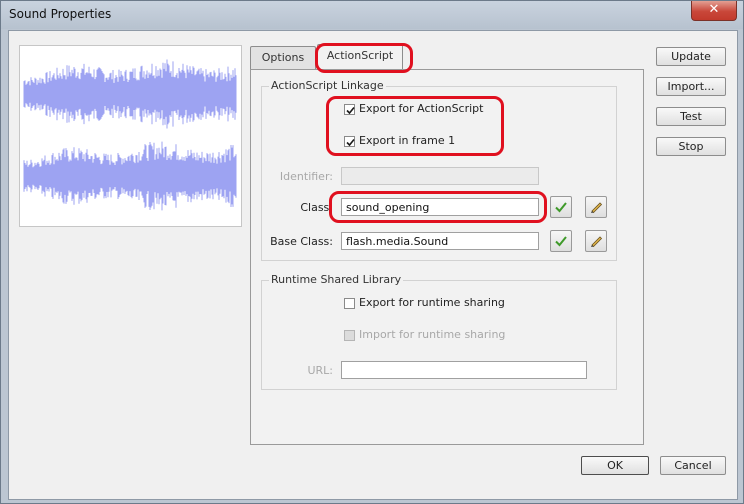 The height and width of the screenshot is (504, 744). I want to click on tab-options: Options, so click(283, 57).